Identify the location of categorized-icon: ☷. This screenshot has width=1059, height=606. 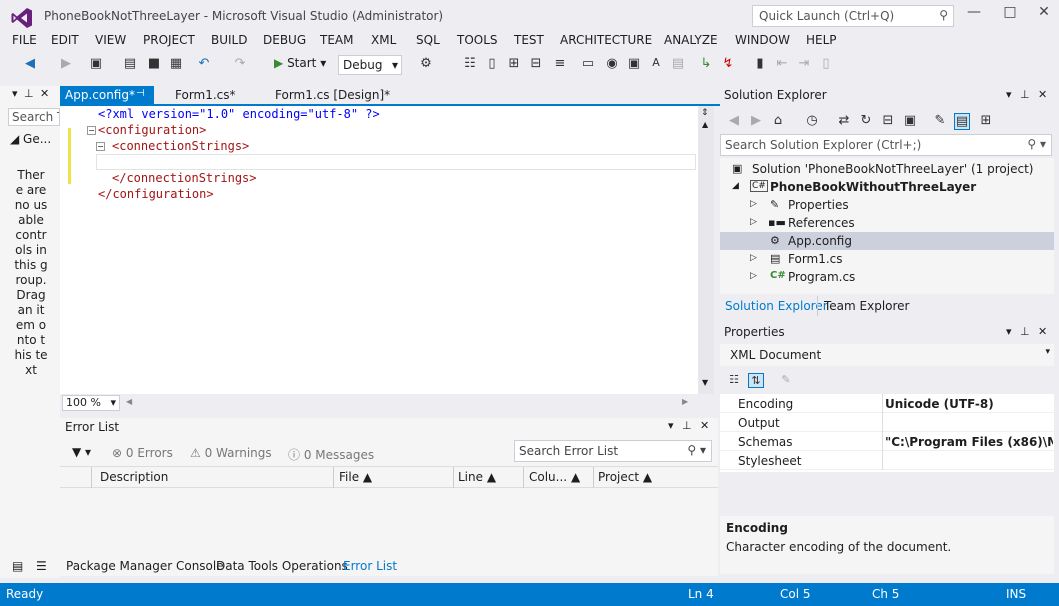
(734, 379).